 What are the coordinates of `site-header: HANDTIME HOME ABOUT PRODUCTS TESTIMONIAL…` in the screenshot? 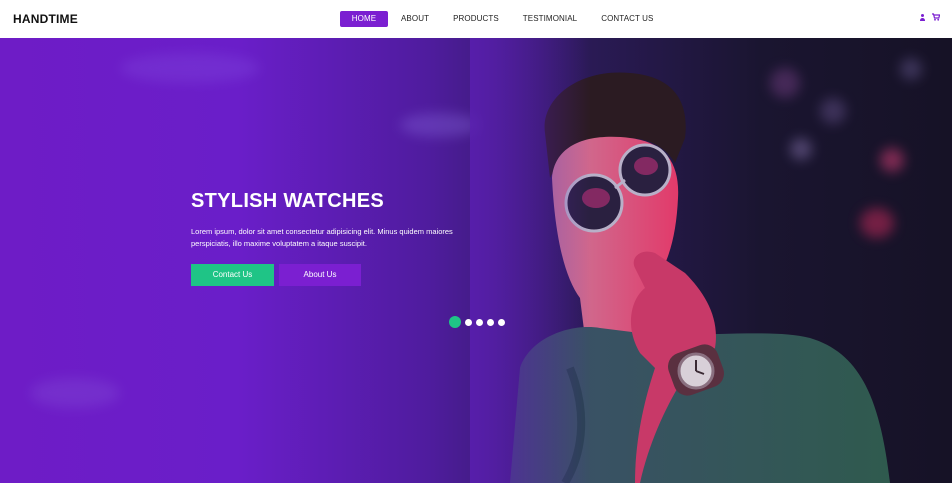 It's located at (476, 19).